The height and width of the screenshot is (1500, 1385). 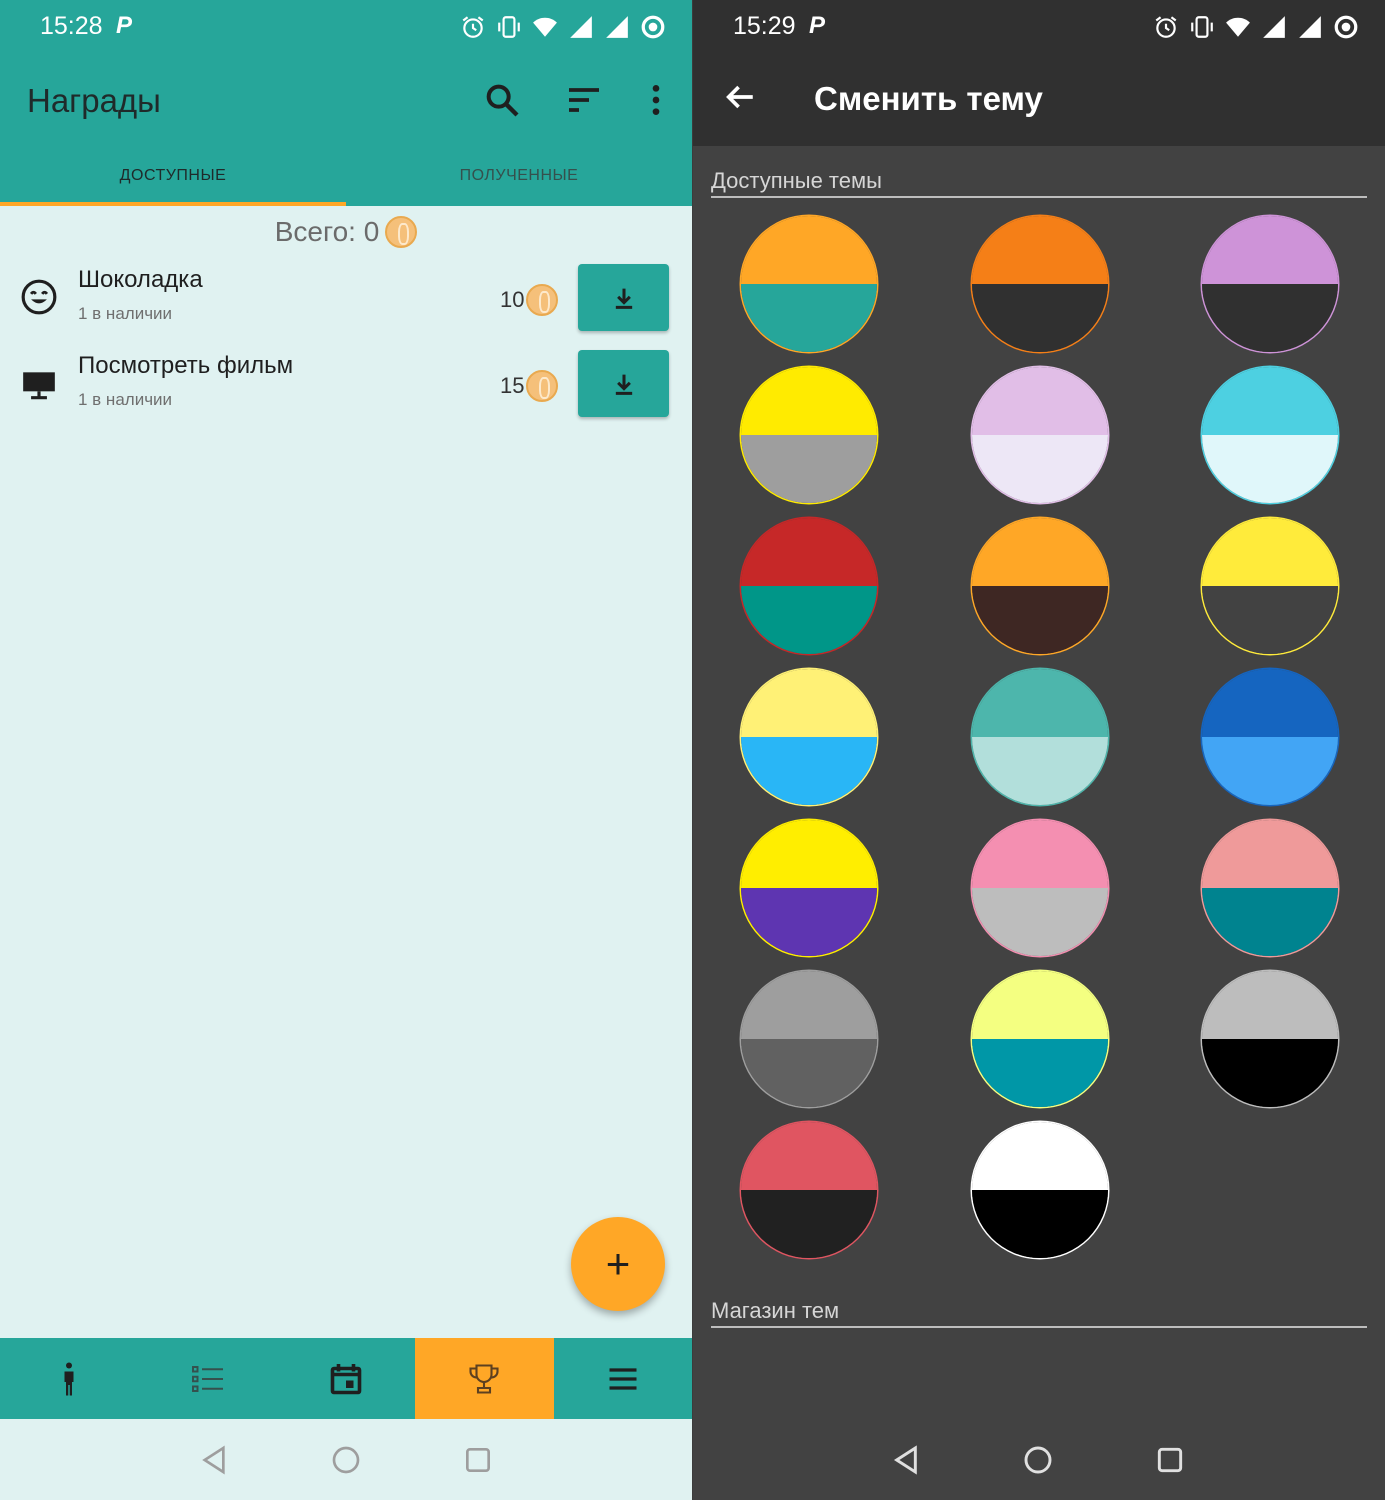 I want to click on nav-calendar, so click(x=346, y=1378).